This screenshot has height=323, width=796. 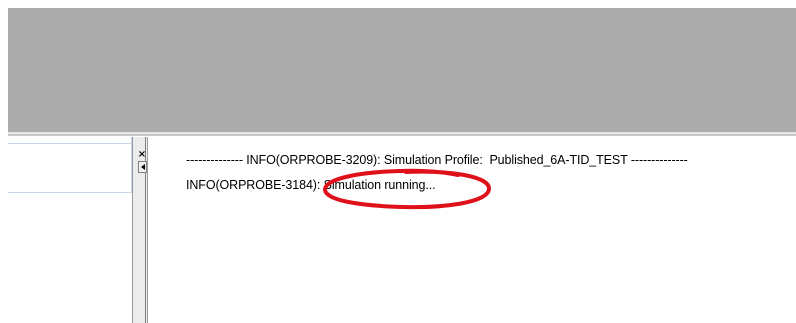 What do you see at coordinates (147, 230) in the screenshot?
I see `splitter-edge-highlight` at bounding box center [147, 230].